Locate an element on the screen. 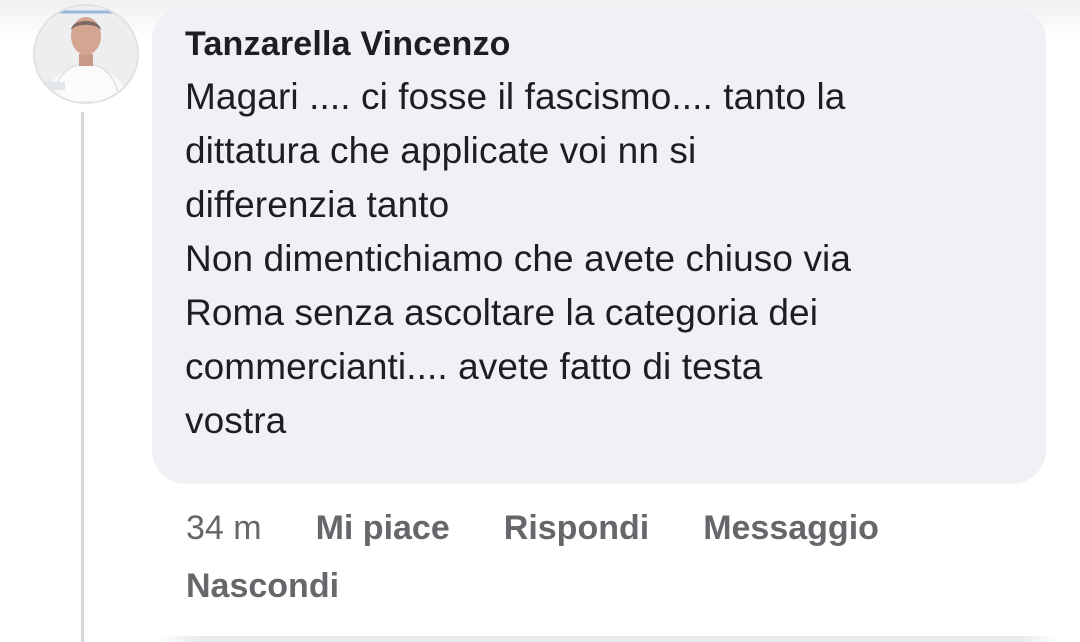 The height and width of the screenshot is (642, 1080). next-comment-edge is located at coordinates (610, 639).